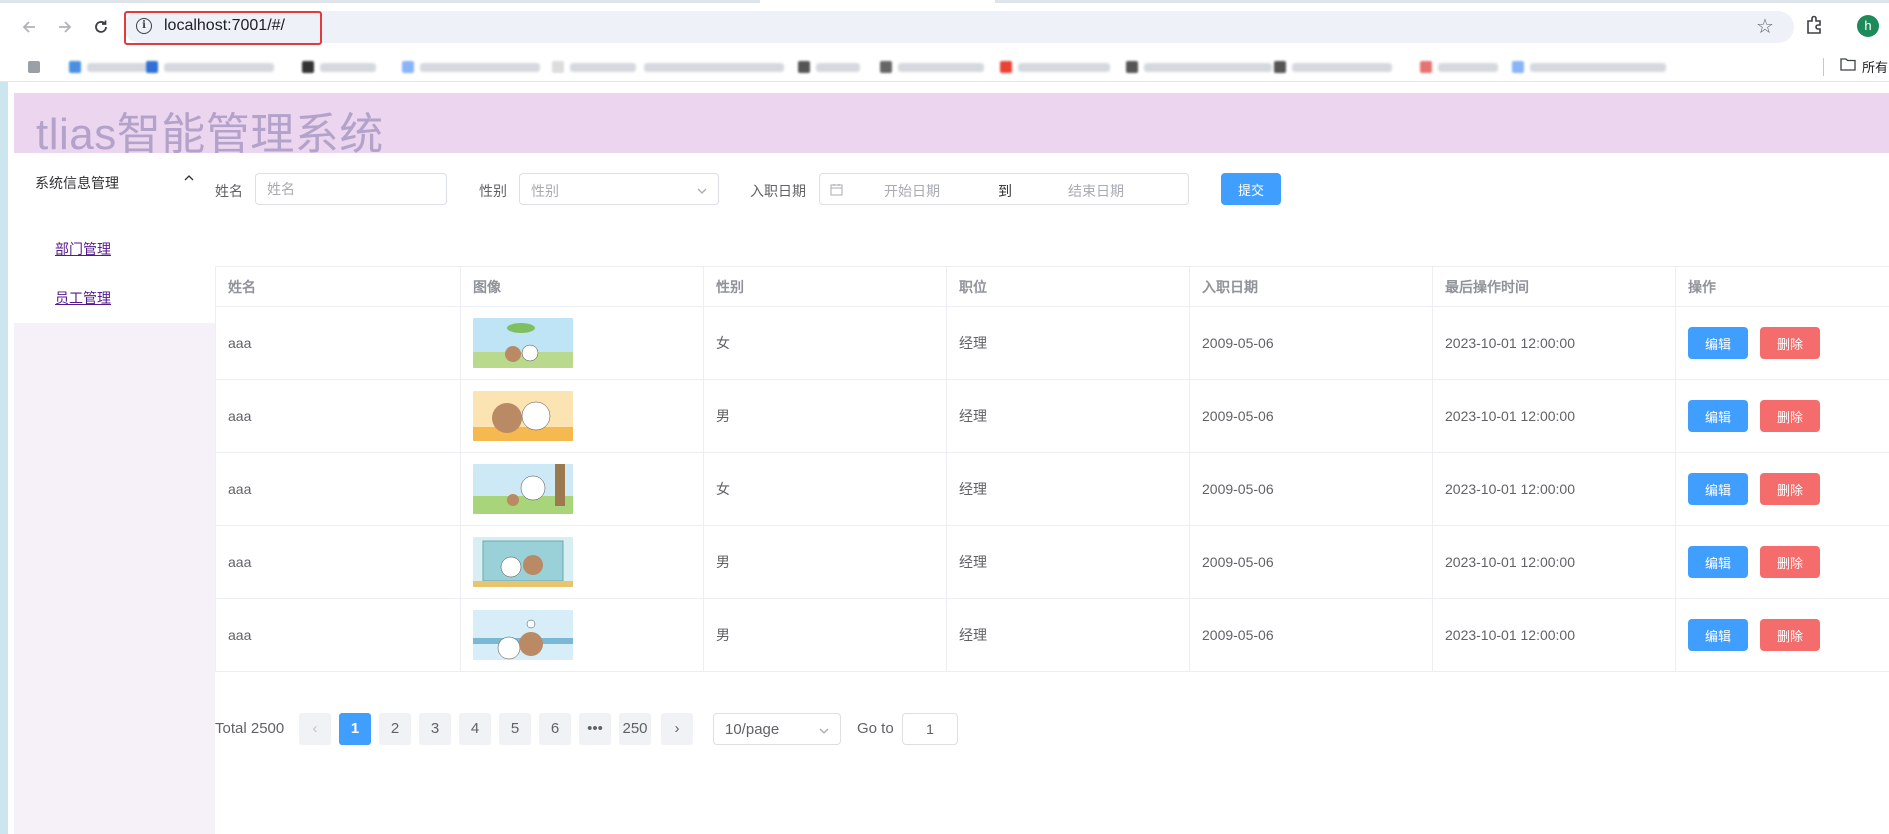 The image size is (1889, 834). Describe the element at coordinates (1848, 64) in the screenshot. I see `folder-icon` at that location.